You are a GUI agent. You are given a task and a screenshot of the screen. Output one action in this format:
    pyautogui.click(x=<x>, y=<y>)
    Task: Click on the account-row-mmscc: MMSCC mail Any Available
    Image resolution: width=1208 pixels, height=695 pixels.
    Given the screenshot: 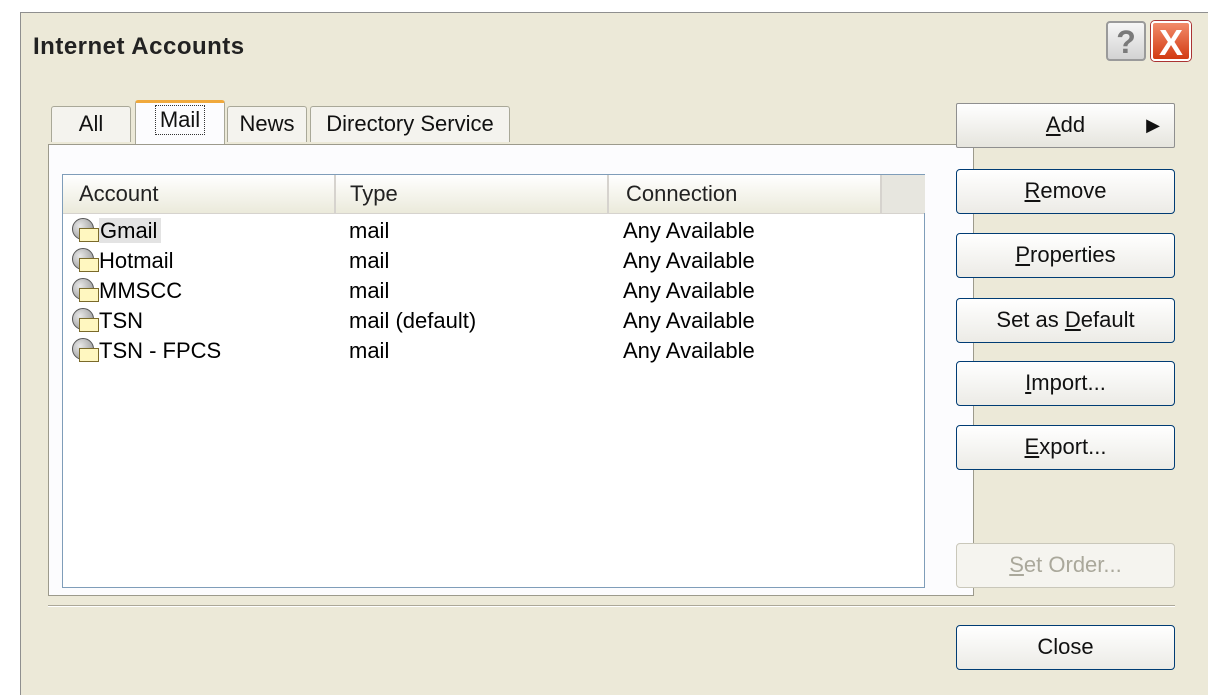 What is the action you would take?
    pyautogui.click(x=493, y=291)
    